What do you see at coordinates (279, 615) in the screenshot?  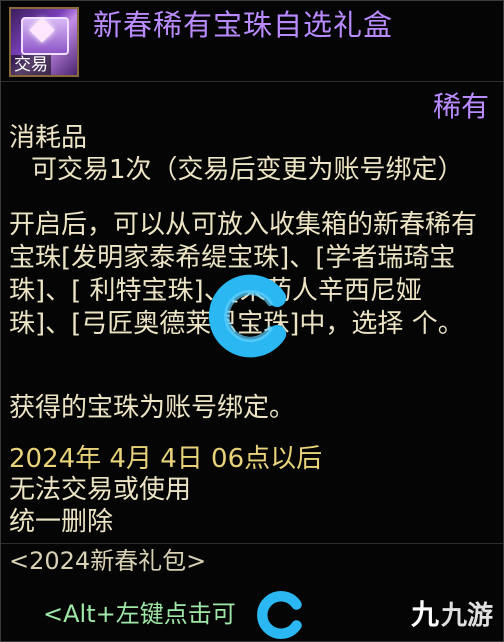 I see `watermark-logo-small-icon` at bounding box center [279, 615].